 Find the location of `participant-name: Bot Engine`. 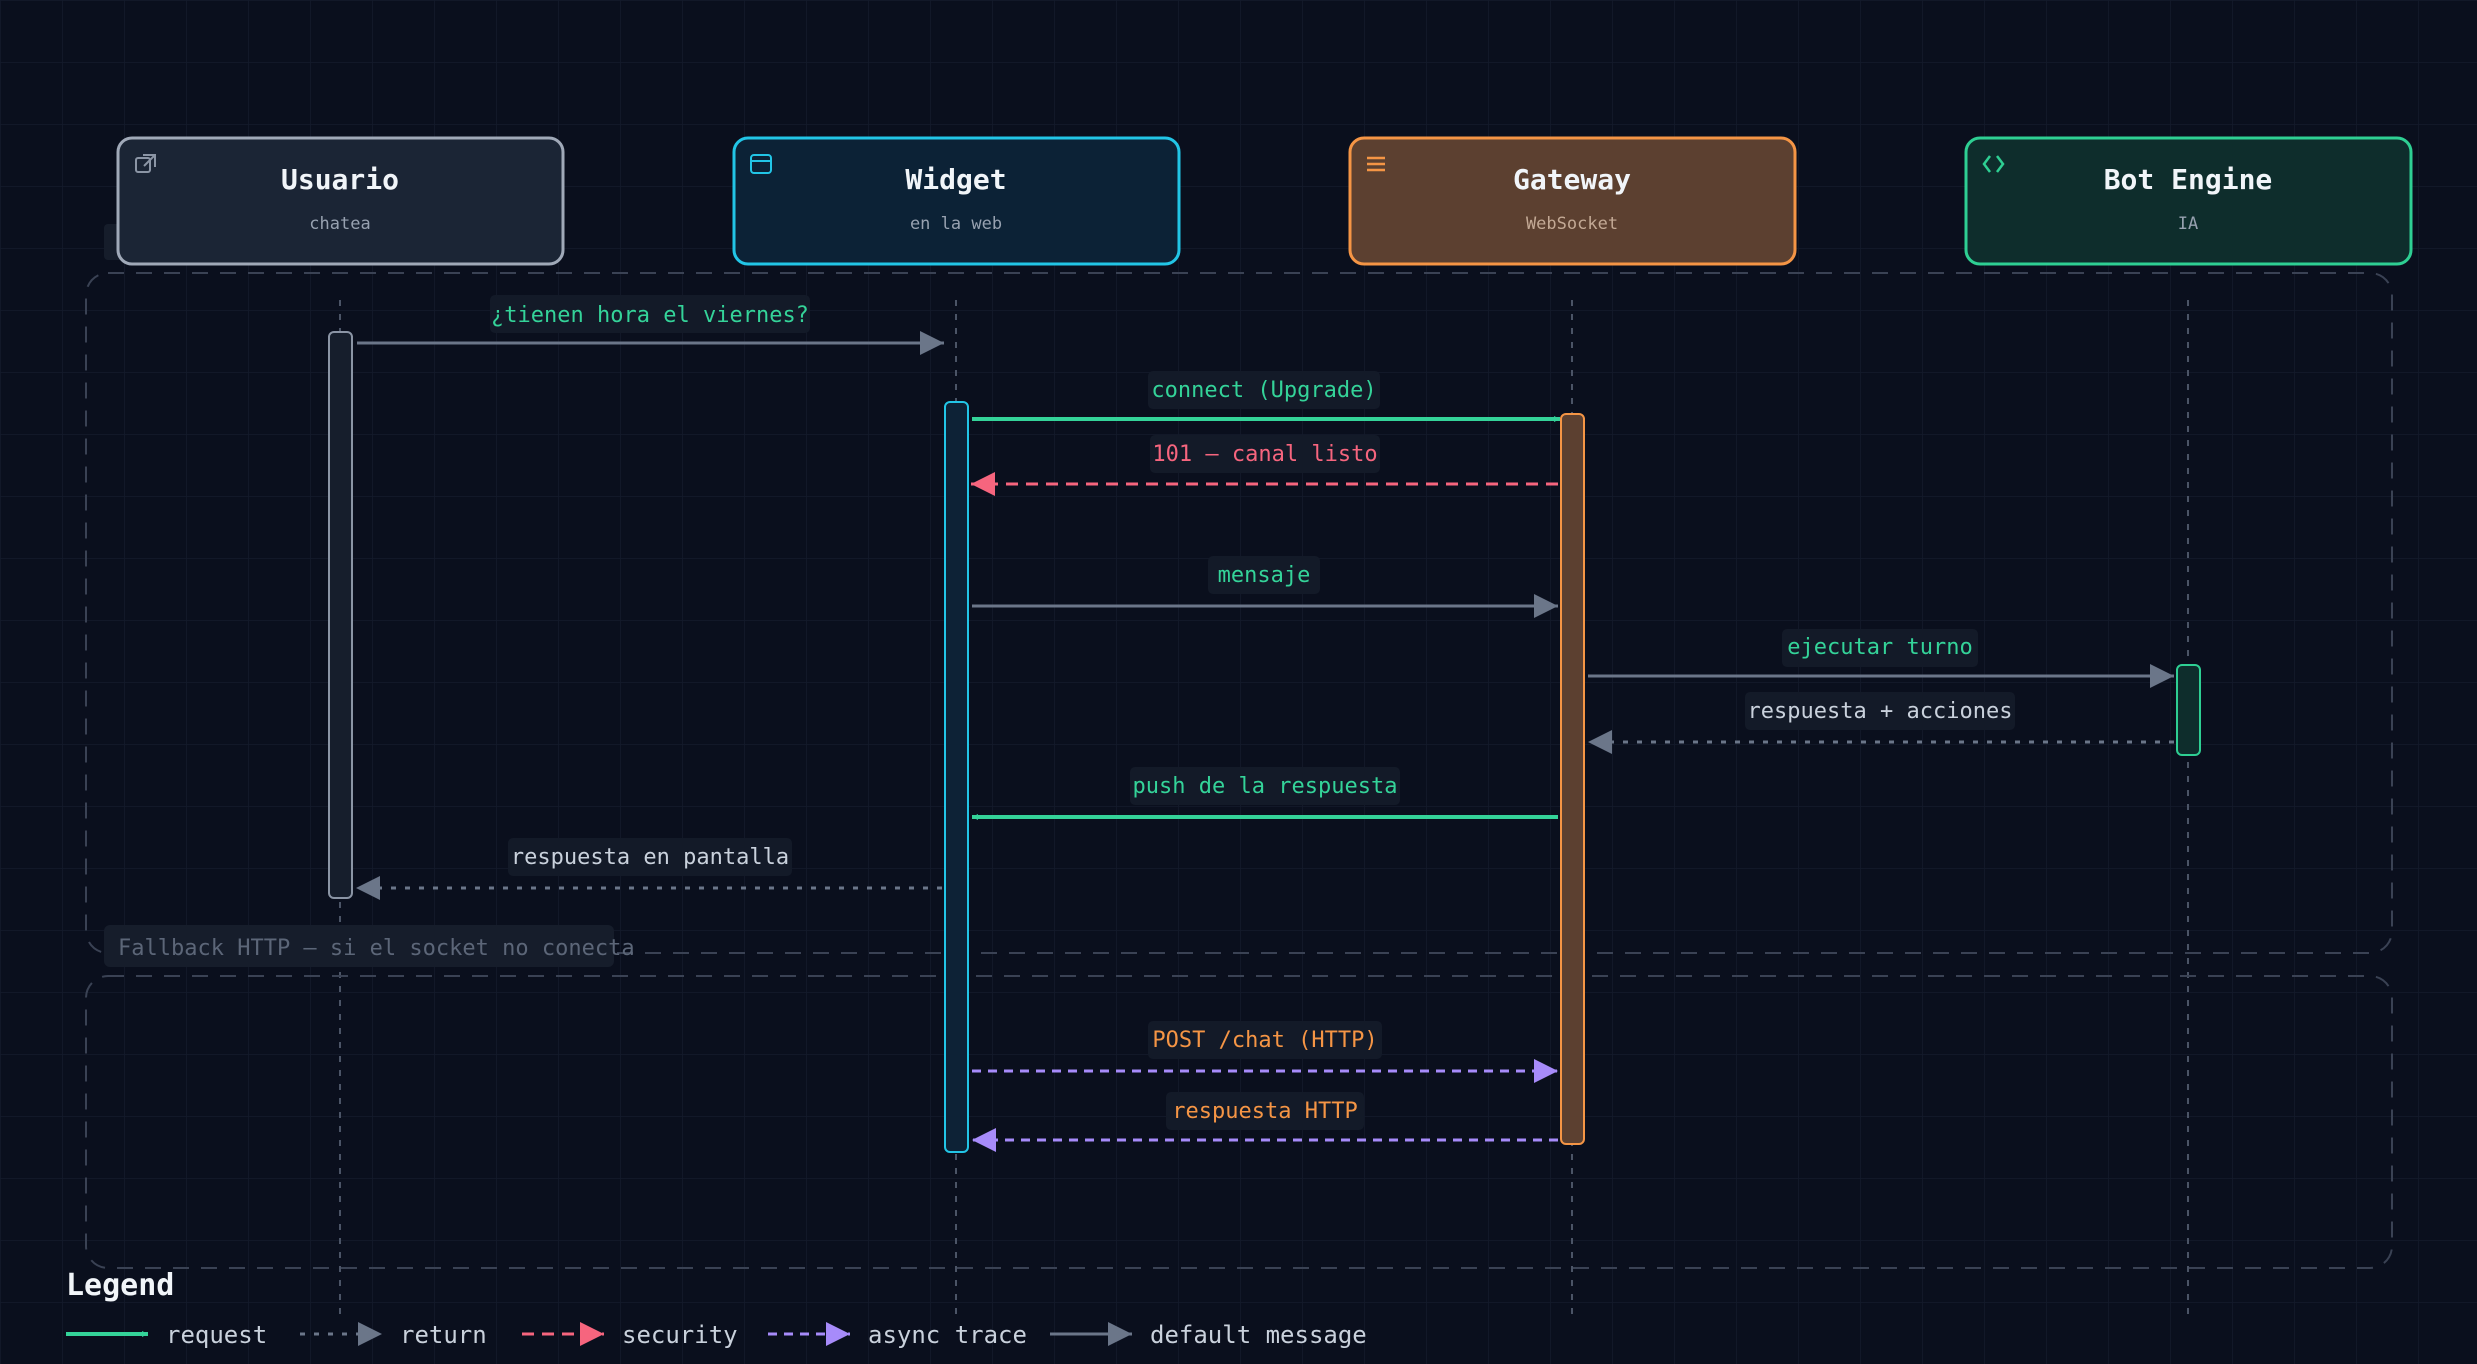

participant-name: Bot Engine is located at coordinates (2188, 179).